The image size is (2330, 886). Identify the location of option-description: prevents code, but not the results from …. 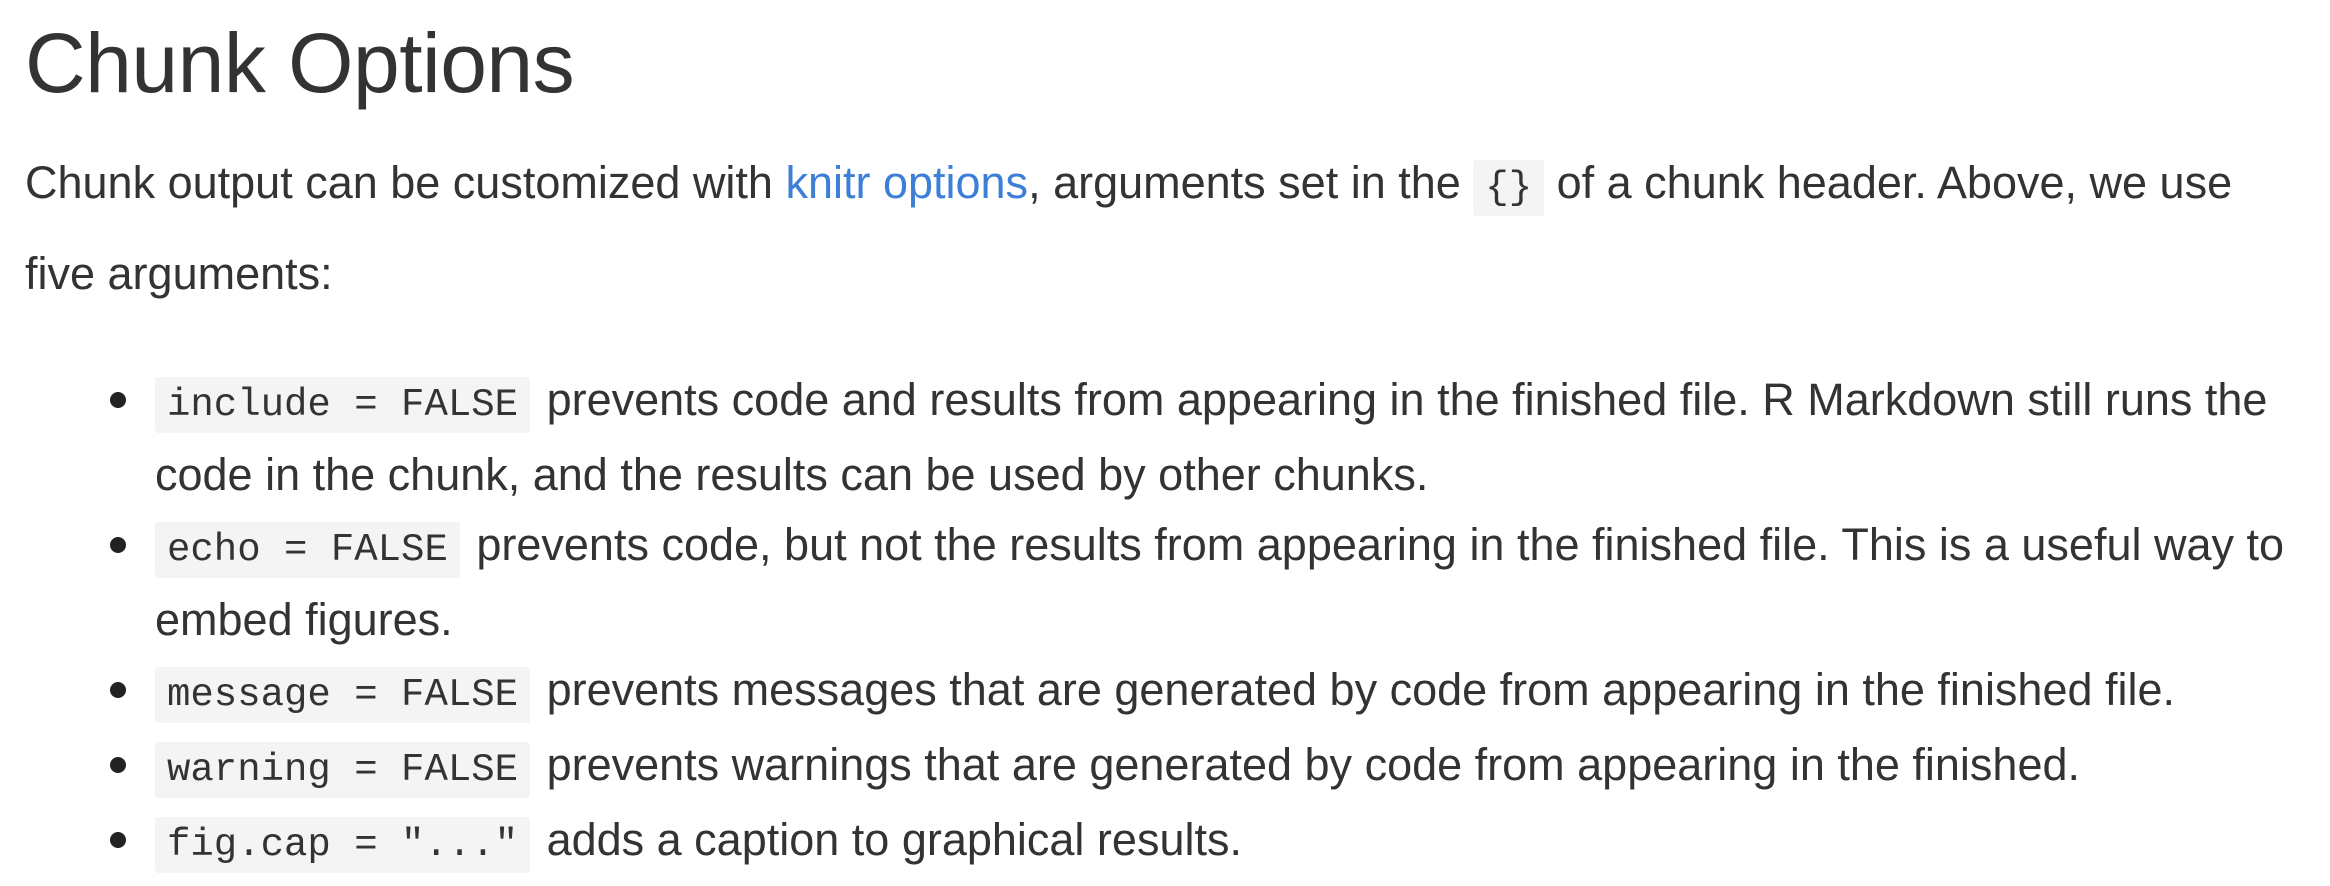
(1220, 582).